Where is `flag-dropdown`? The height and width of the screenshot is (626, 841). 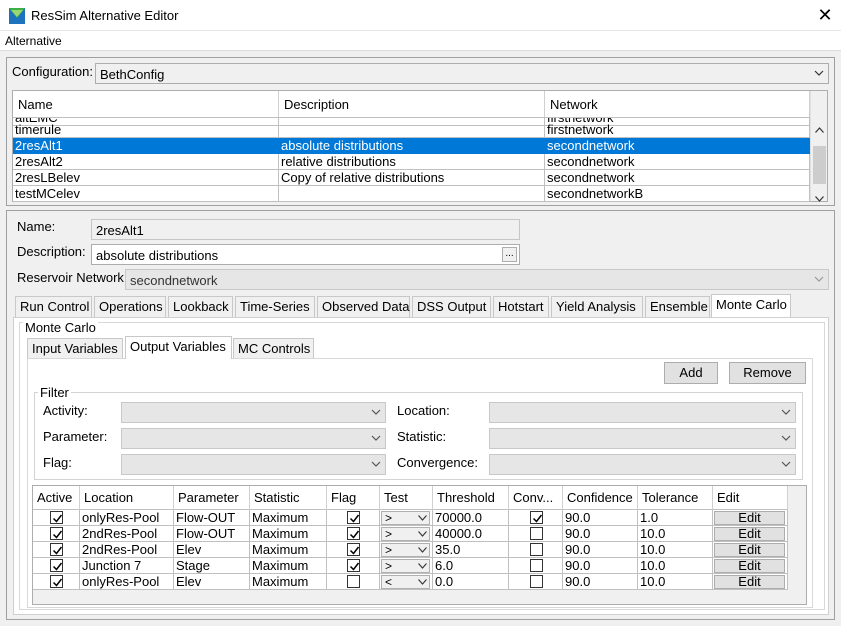 flag-dropdown is located at coordinates (253, 464).